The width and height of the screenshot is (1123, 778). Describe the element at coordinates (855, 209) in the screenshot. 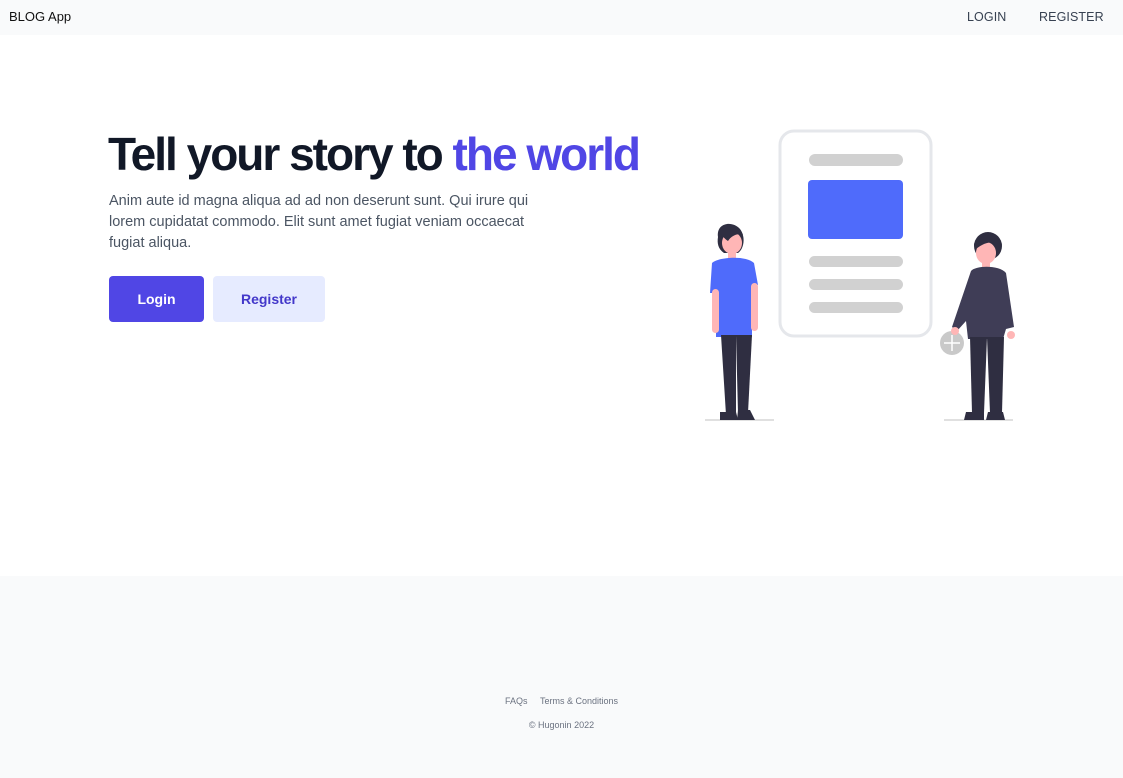

I see `document-image-block` at that location.